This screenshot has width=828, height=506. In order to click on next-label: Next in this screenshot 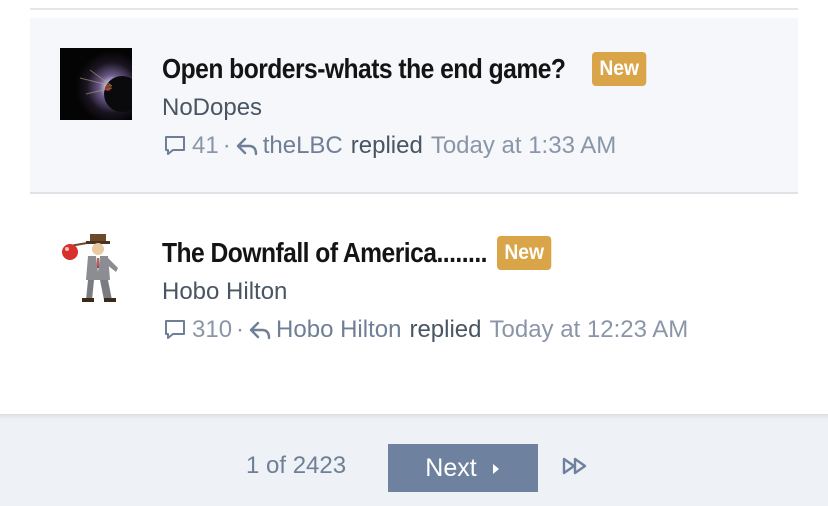, I will do `click(451, 467)`.